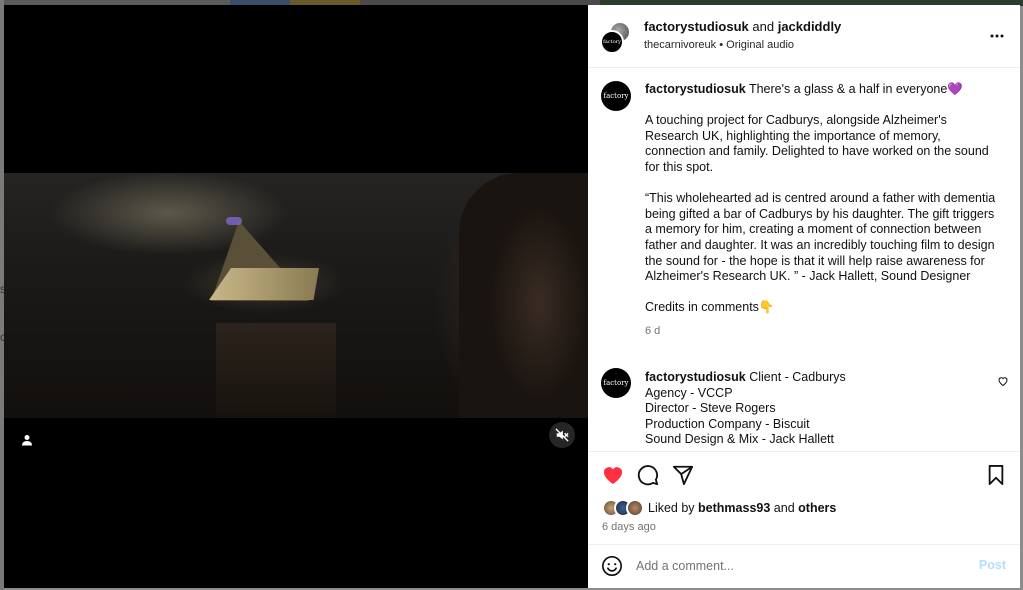  What do you see at coordinates (734, 508) in the screenshot?
I see `liker-username: bethmass93` at bounding box center [734, 508].